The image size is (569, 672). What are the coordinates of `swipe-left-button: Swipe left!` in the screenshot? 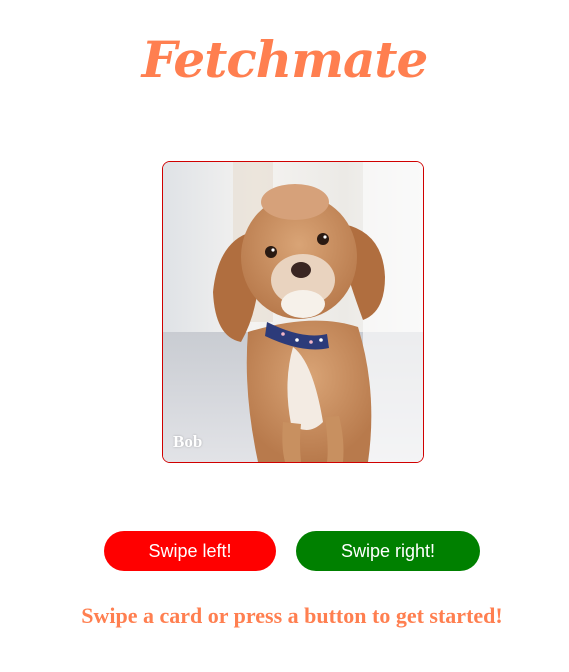 It's located at (190, 551).